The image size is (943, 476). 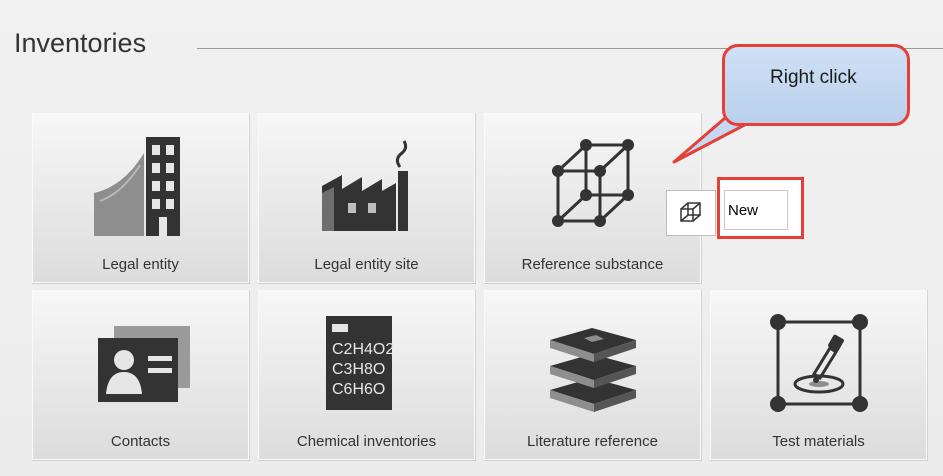 I want to click on tile-label: Reference substance, so click(x=592, y=264).